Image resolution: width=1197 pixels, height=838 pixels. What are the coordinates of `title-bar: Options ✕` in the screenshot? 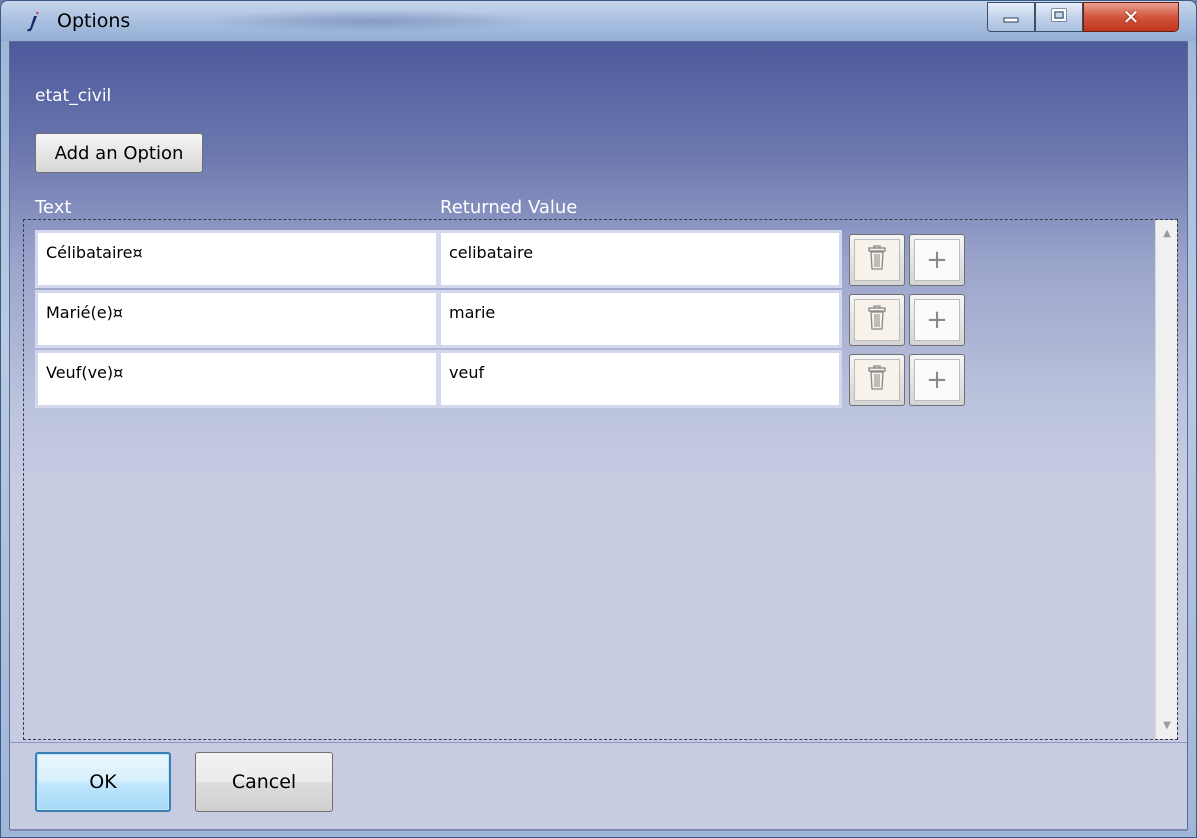 It's located at (598, 21).